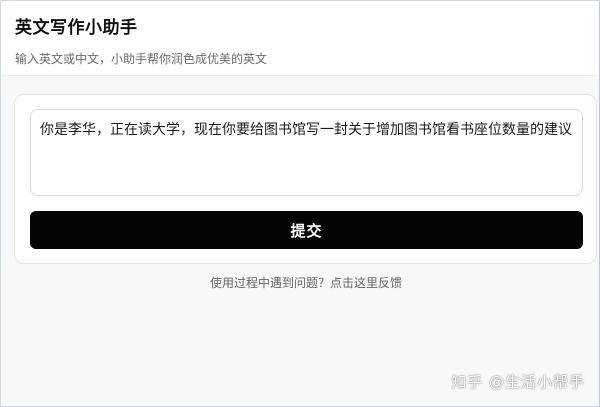 The height and width of the screenshot is (407, 600). I want to click on page-title: 英文写作小助手, so click(76, 28).